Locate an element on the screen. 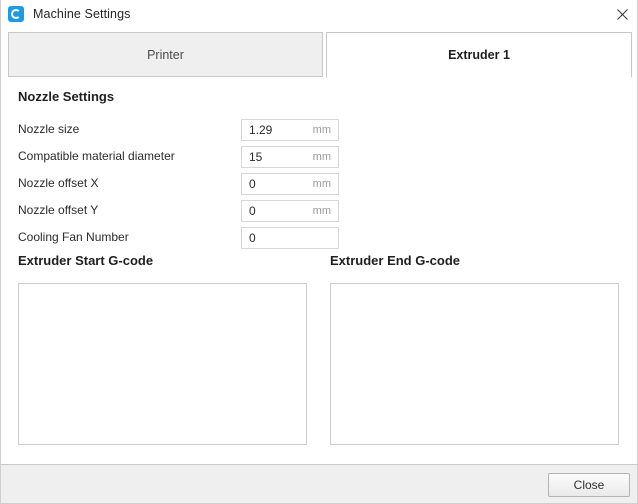 The width and height of the screenshot is (638, 504). field-row-cooling-fan-number: Cooling Fan Number 0 is located at coordinates (318, 238).